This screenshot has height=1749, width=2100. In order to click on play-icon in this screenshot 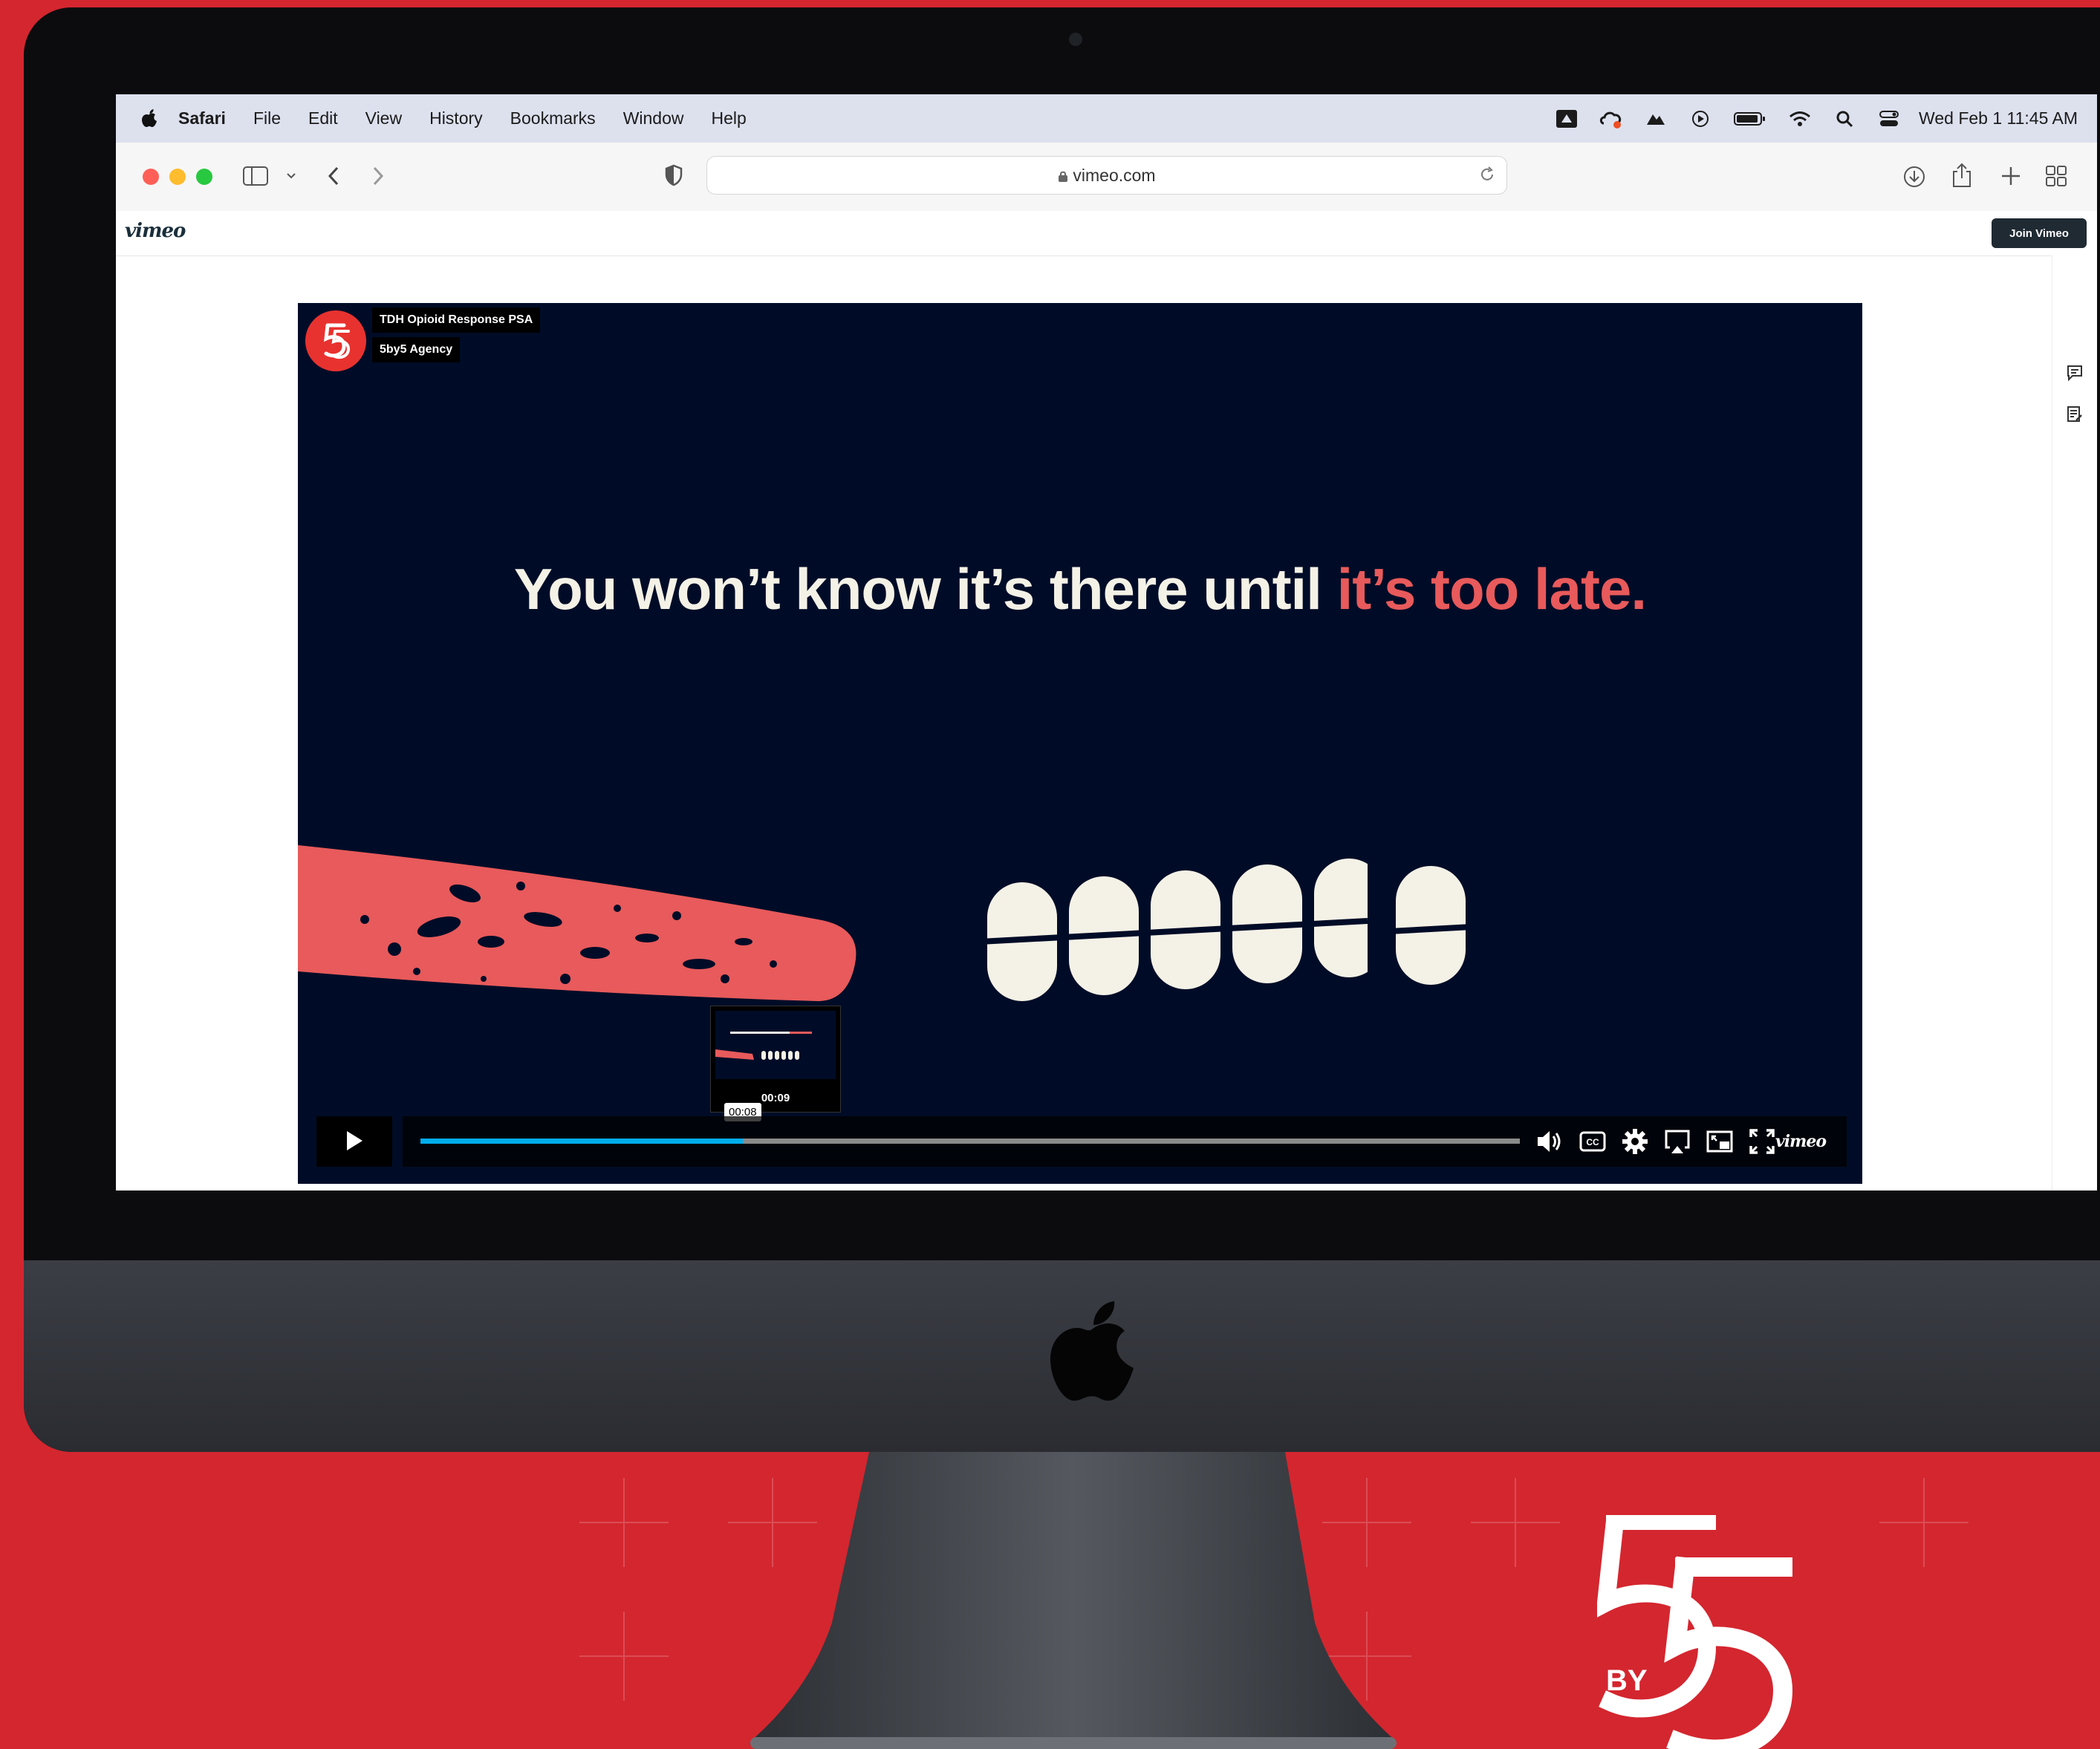, I will do `click(355, 1140)`.